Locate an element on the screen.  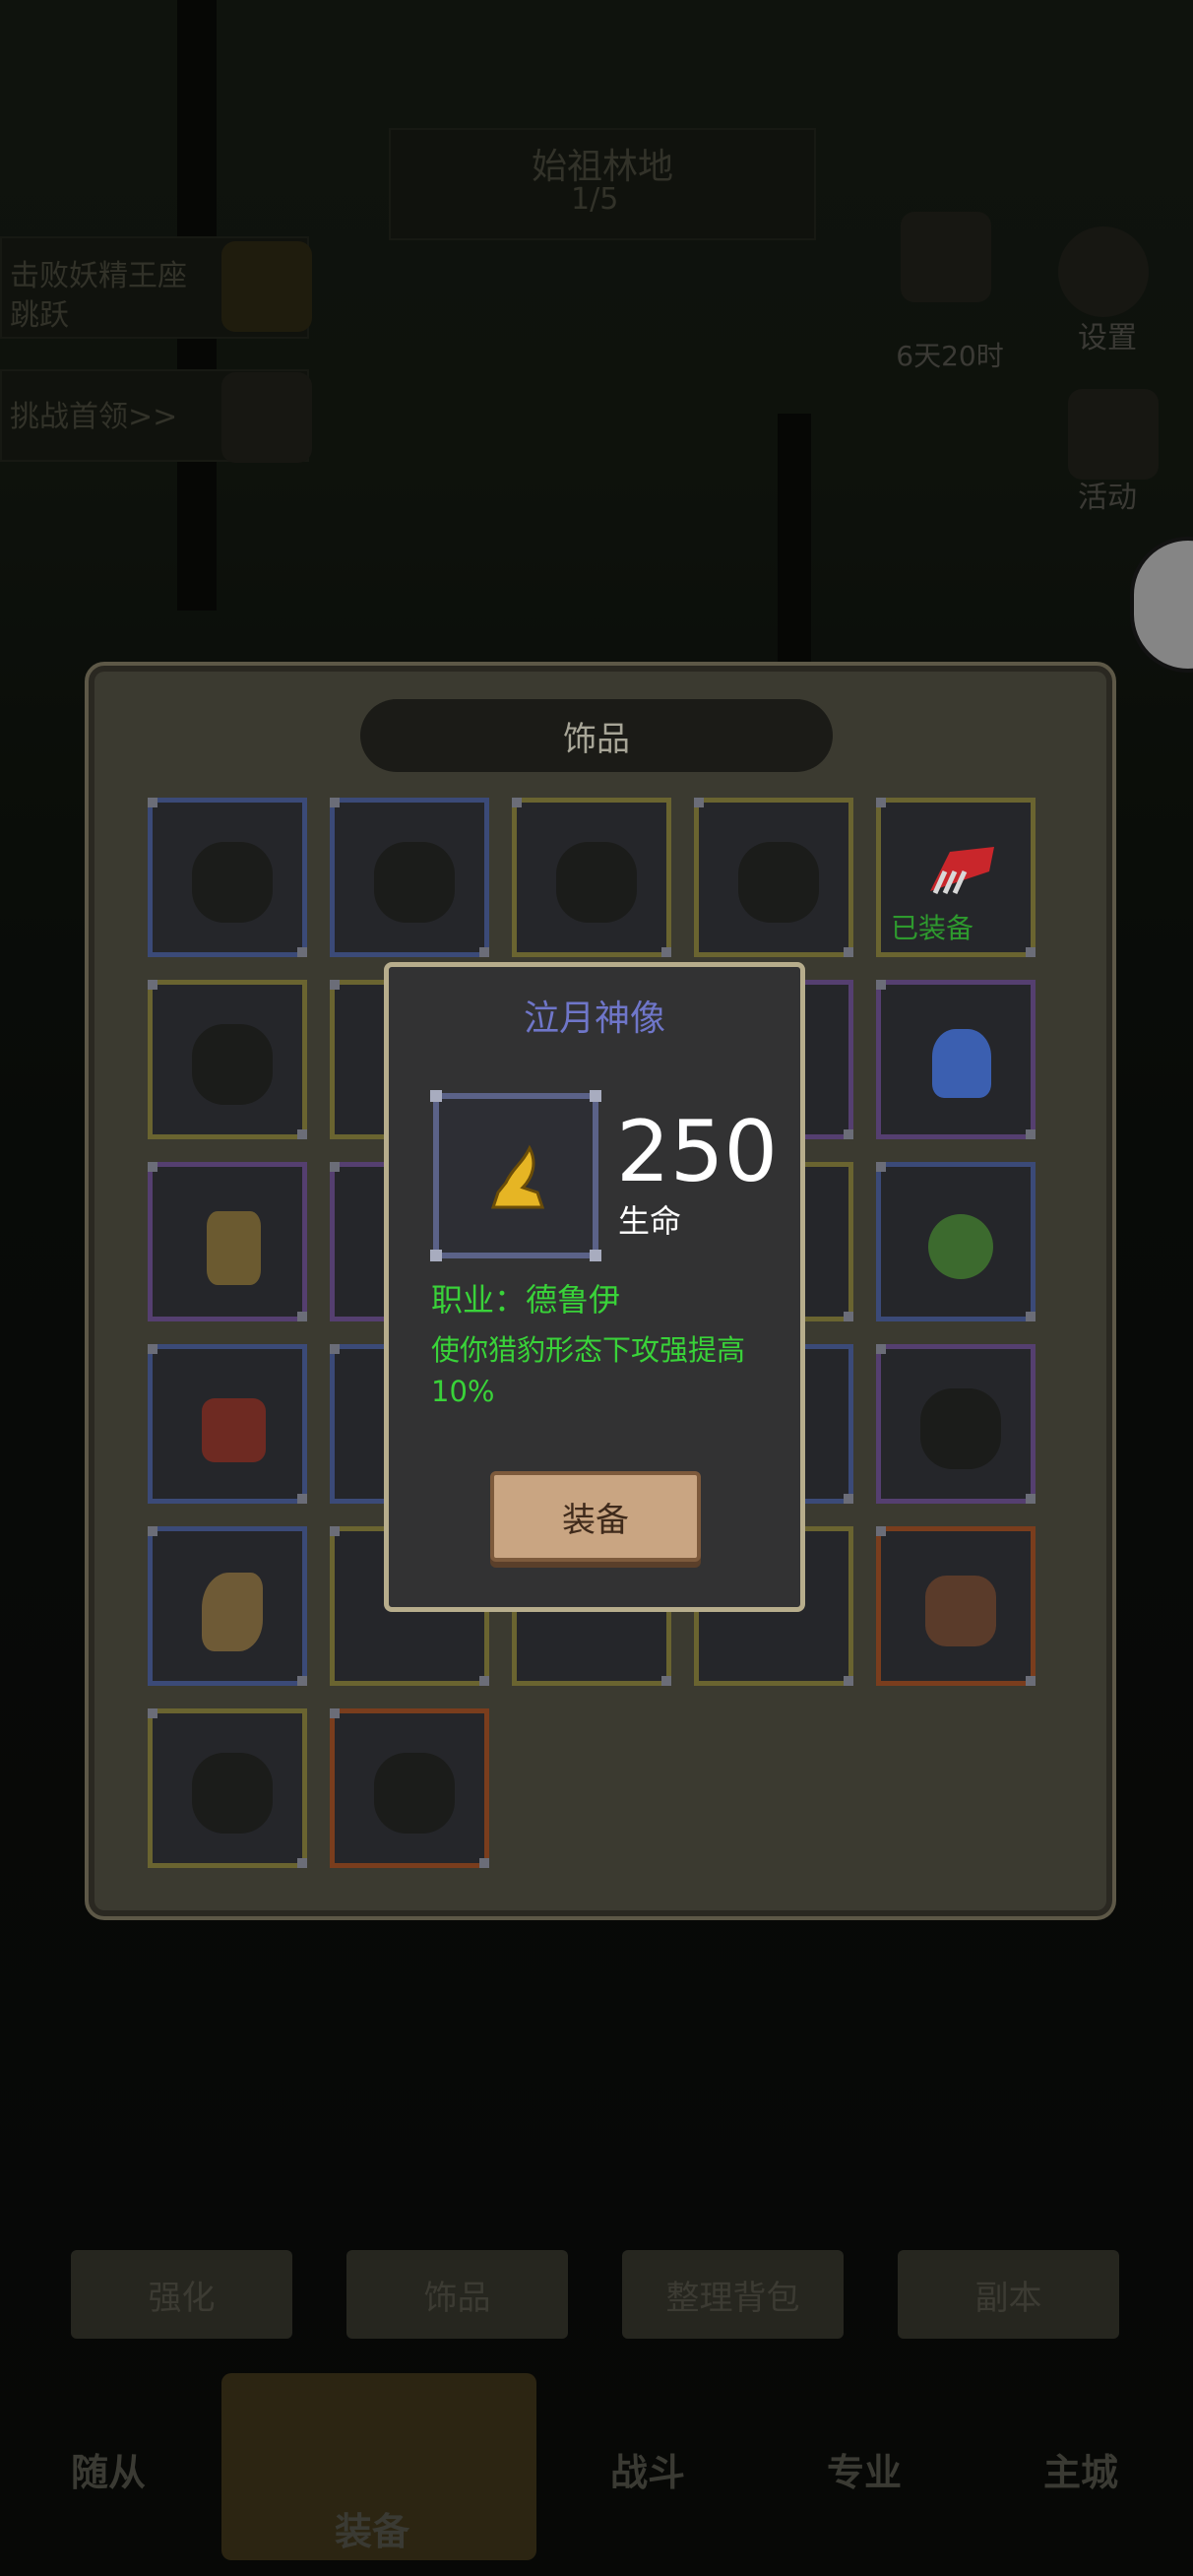
claw-item-icon is located at coordinates (959, 871).